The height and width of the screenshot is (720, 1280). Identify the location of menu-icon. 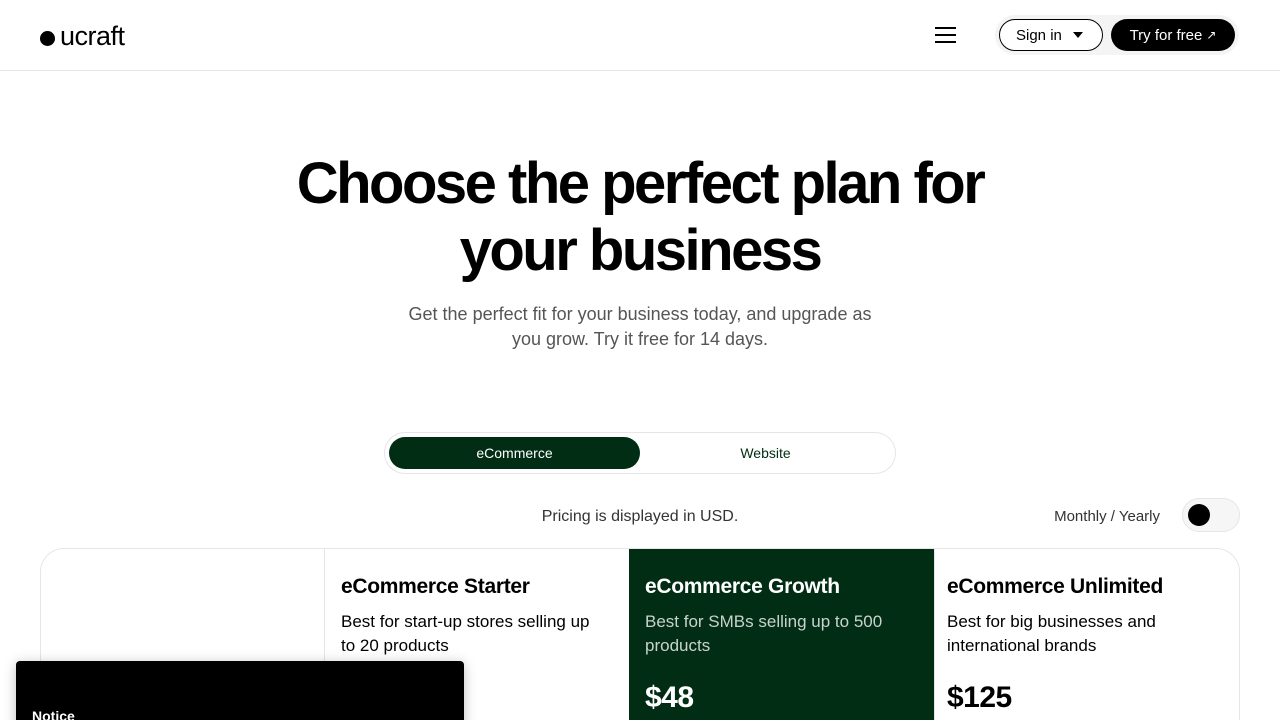
(946, 35).